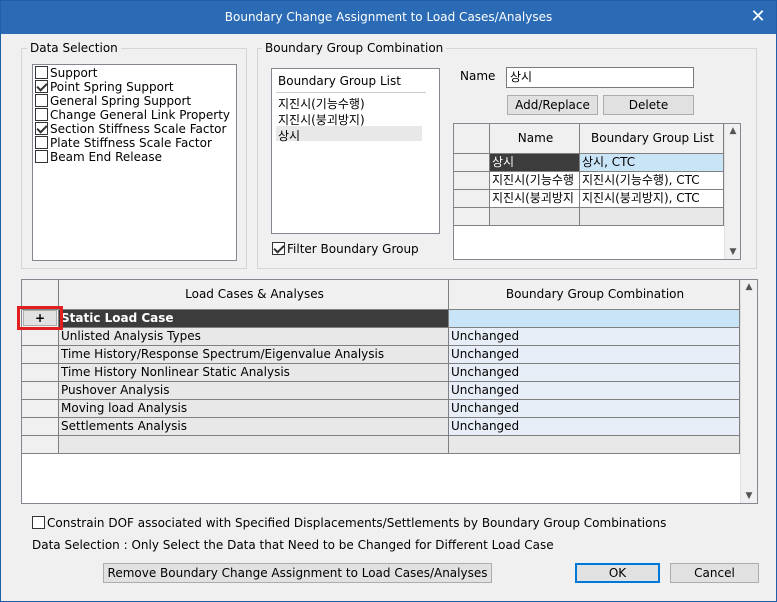 The image size is (777, 602). Describe the element at coordinates (66, 73) in the screenshot. I see `data-selection-item-support: Support` at that location.